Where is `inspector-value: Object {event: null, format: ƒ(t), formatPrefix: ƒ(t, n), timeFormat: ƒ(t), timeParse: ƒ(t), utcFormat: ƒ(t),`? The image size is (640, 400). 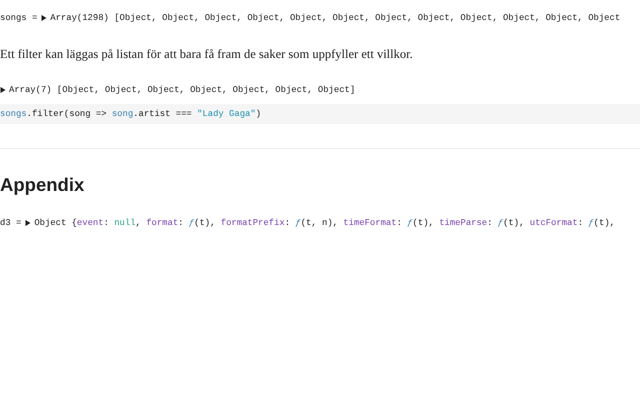 inspector-value: Object {event: null, format: ƒ(t), formatPrefix: ƒ(t, n), timeFormat: ƒ(t), timeParse: ƒ(t), utcFormat: ƒ(t), is located at coordinates (324, 223).